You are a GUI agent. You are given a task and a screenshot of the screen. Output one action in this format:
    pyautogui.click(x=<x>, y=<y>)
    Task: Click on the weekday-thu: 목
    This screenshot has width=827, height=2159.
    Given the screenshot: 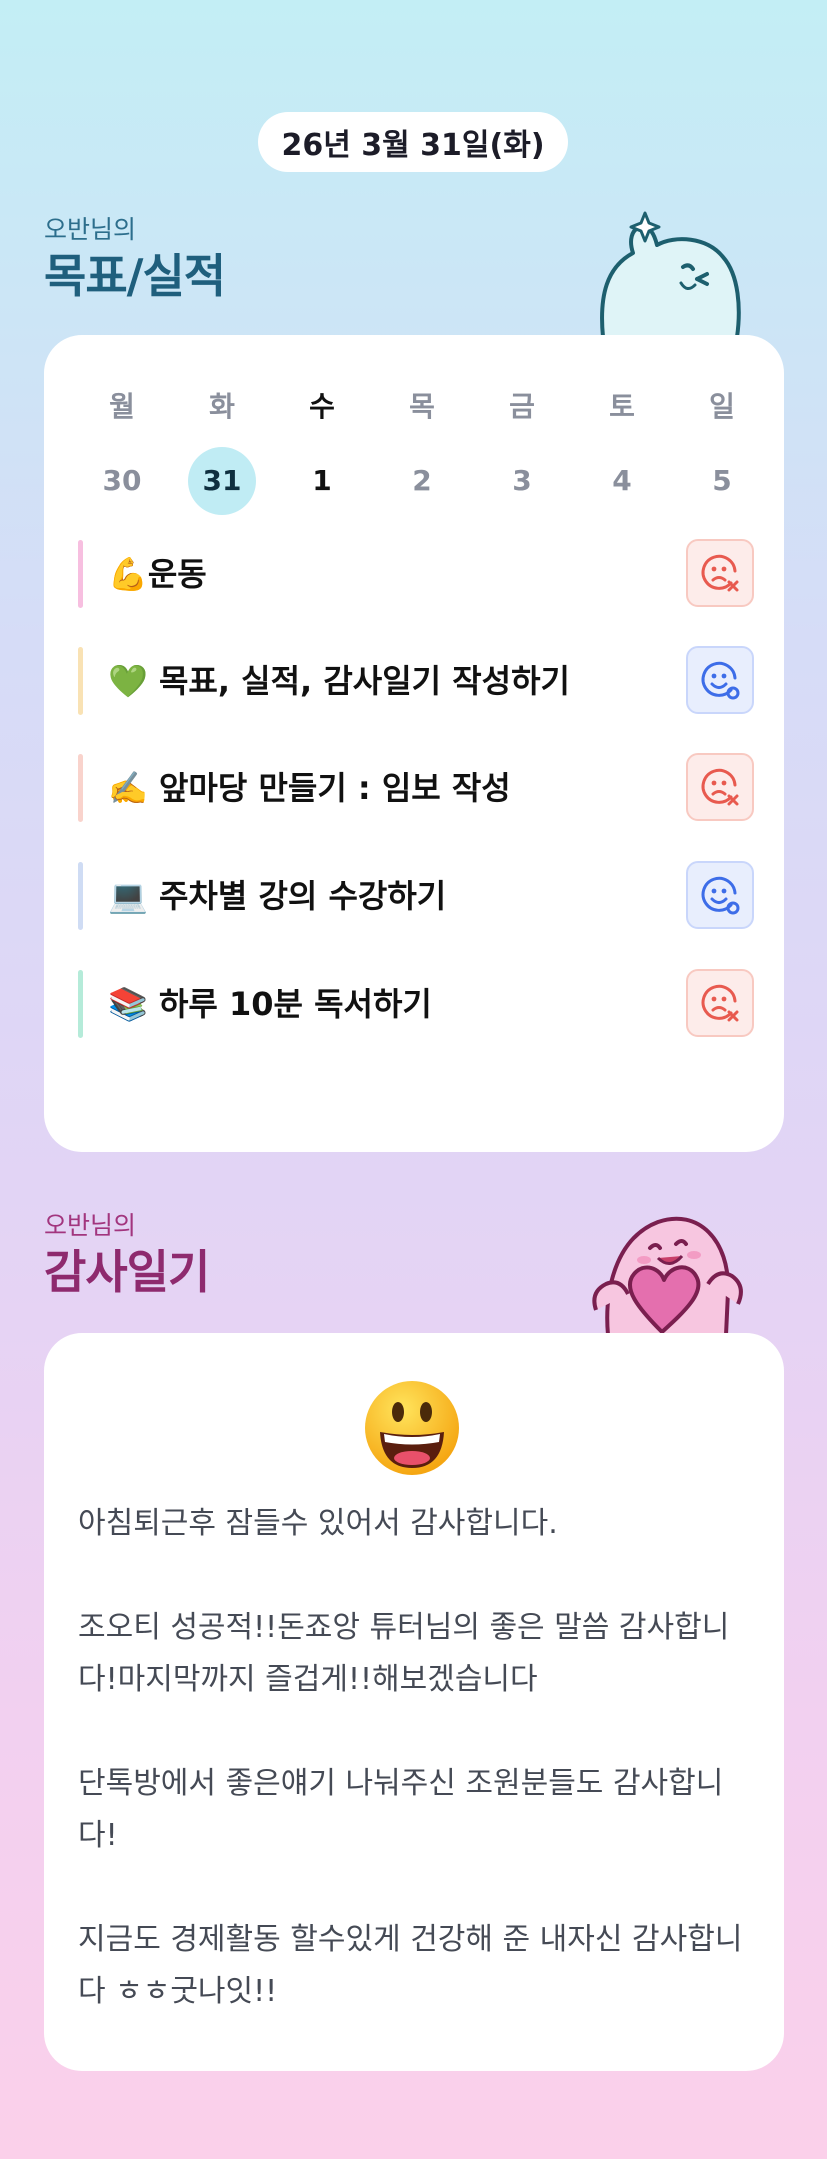 What is the action you would take?
    pyautogui.click(x=422, y=406)
    